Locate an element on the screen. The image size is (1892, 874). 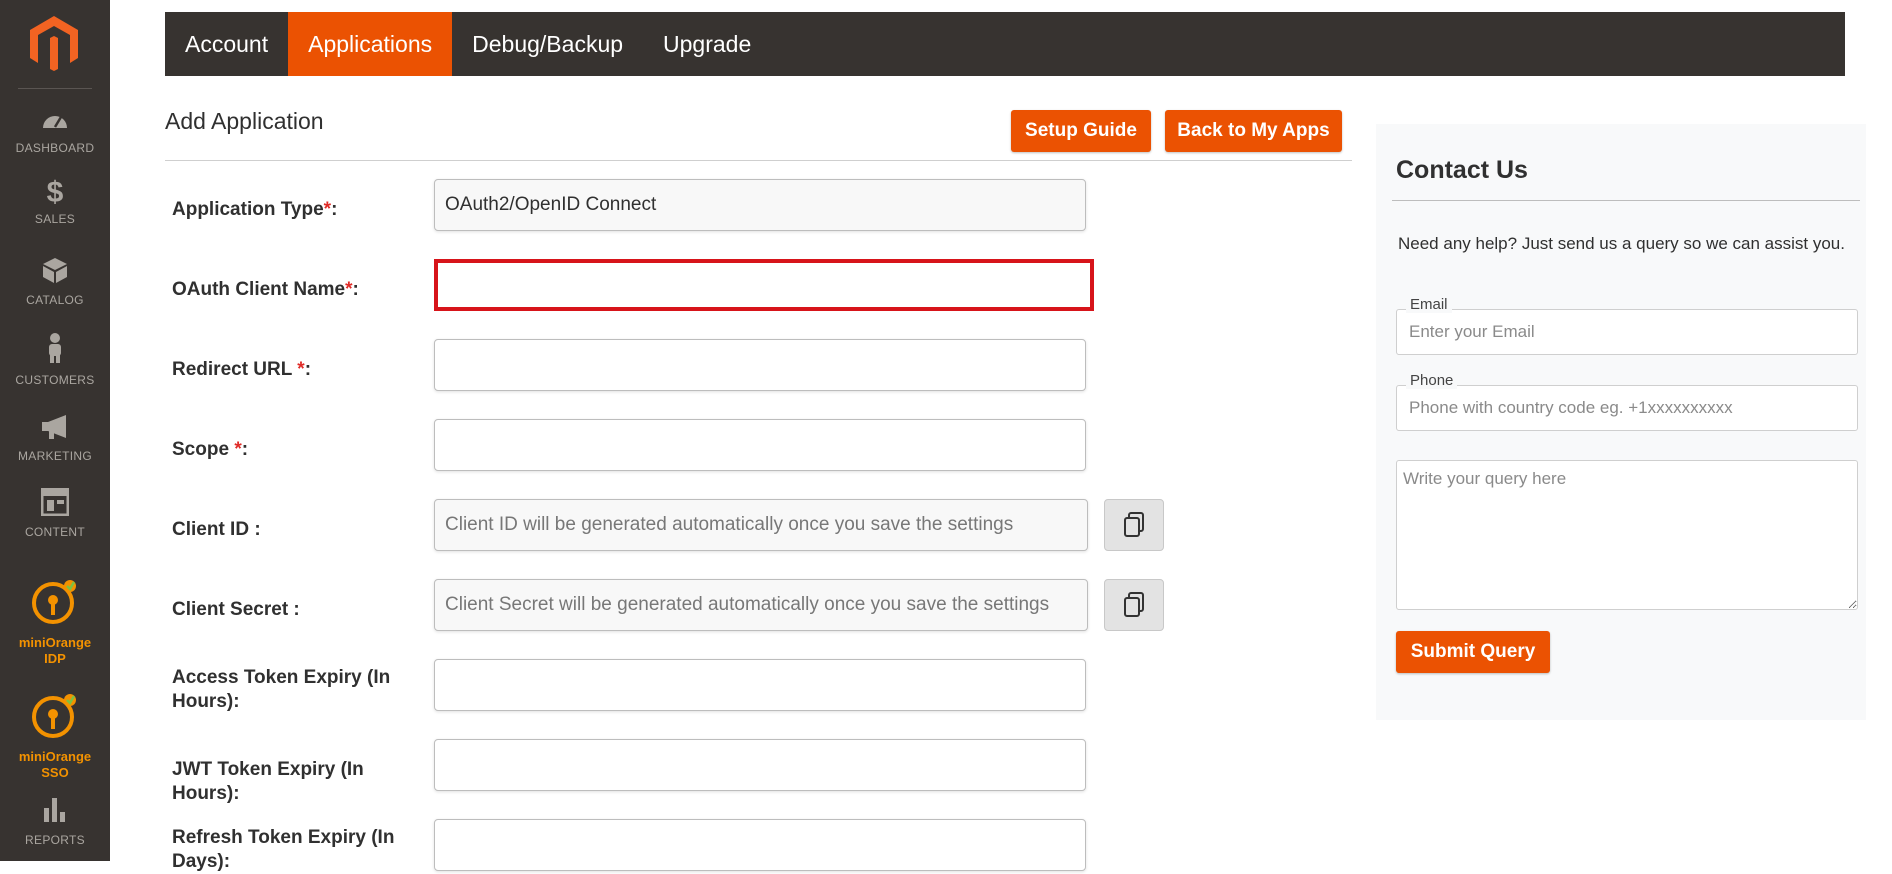
submit-query-button: Submit Query is located at coordinates (1473, 652).